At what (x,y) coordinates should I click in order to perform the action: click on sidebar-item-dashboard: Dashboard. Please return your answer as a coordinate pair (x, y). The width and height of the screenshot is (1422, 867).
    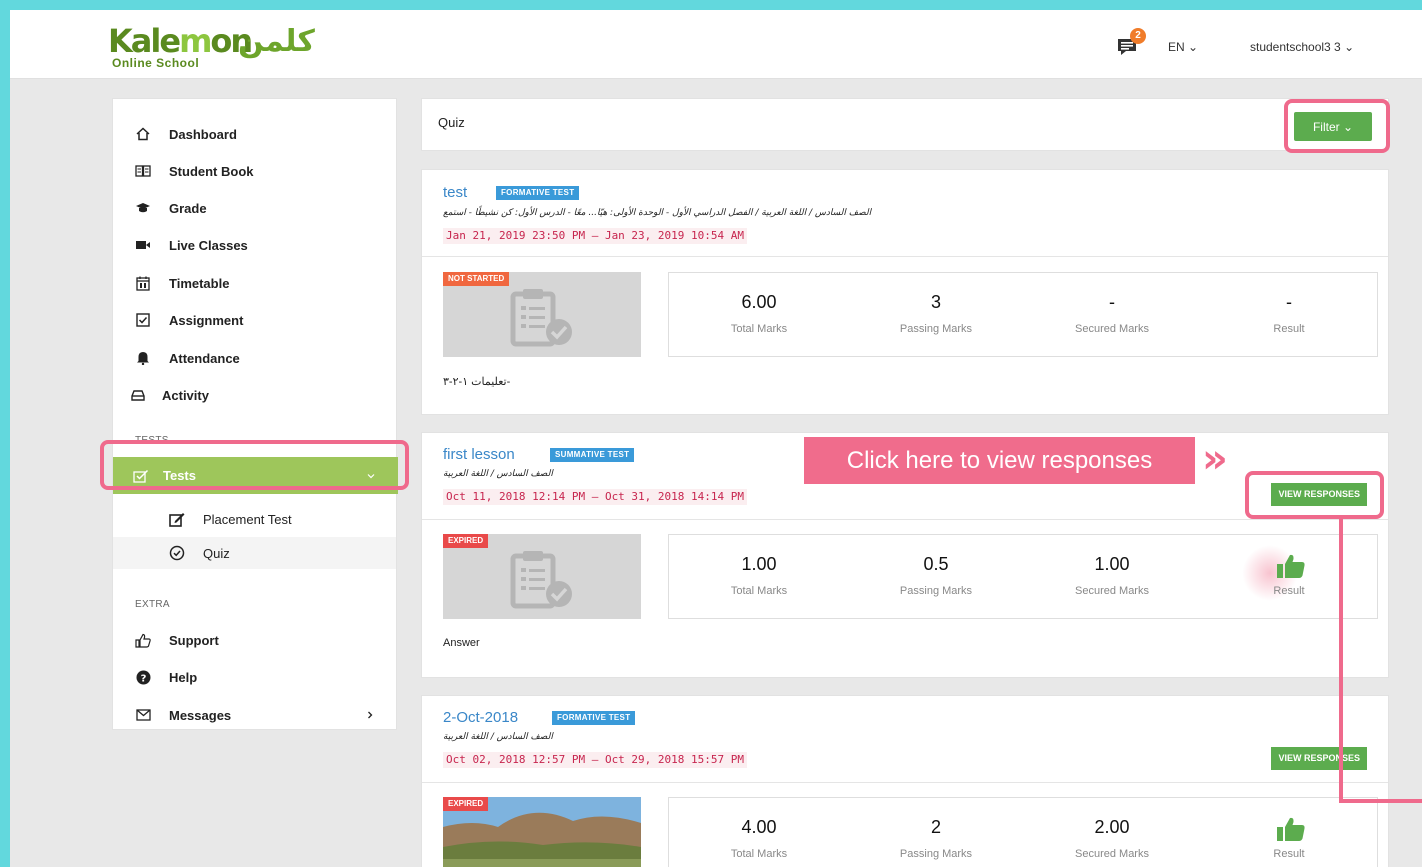
    Looking at the image, I should click on (254, 134).